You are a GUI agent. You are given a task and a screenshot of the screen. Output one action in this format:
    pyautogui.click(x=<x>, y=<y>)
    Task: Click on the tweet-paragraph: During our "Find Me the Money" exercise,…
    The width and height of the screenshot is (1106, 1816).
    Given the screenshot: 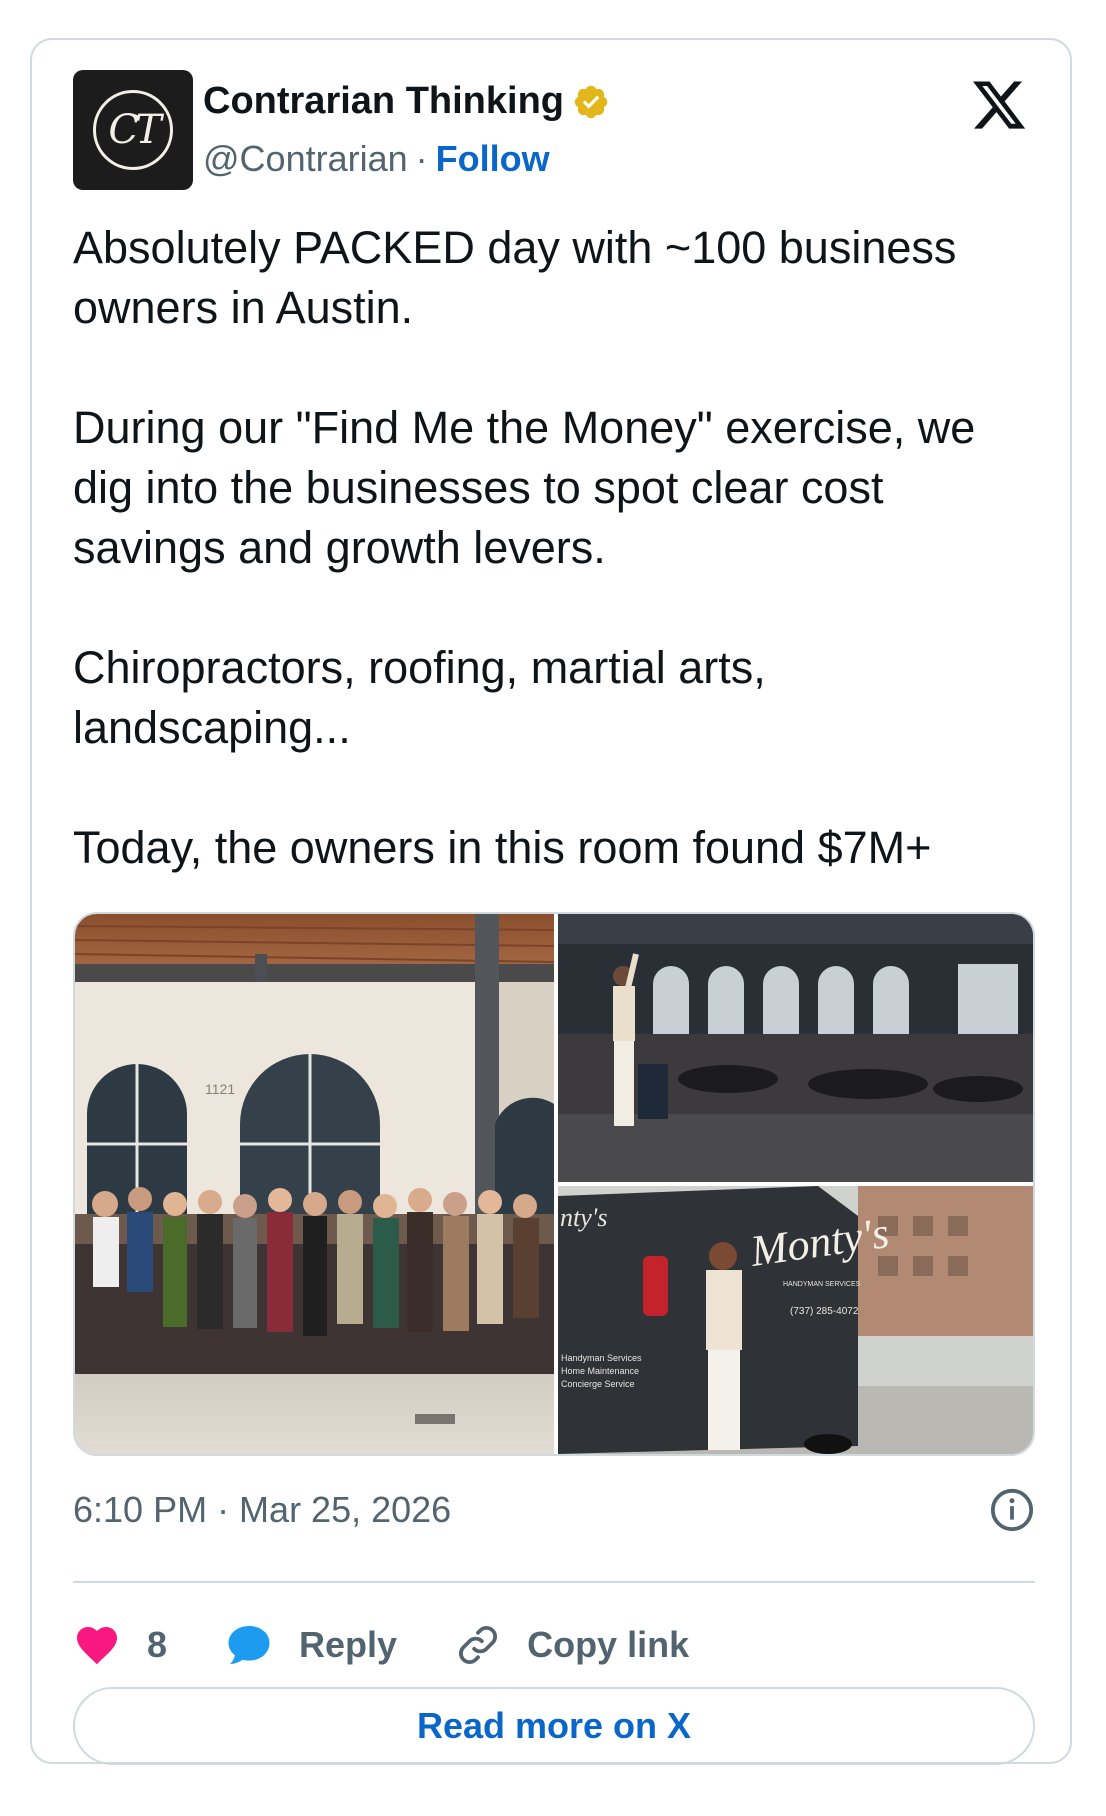 What is the action you would take?
    pyautogui.click(x=524, y=487)
    